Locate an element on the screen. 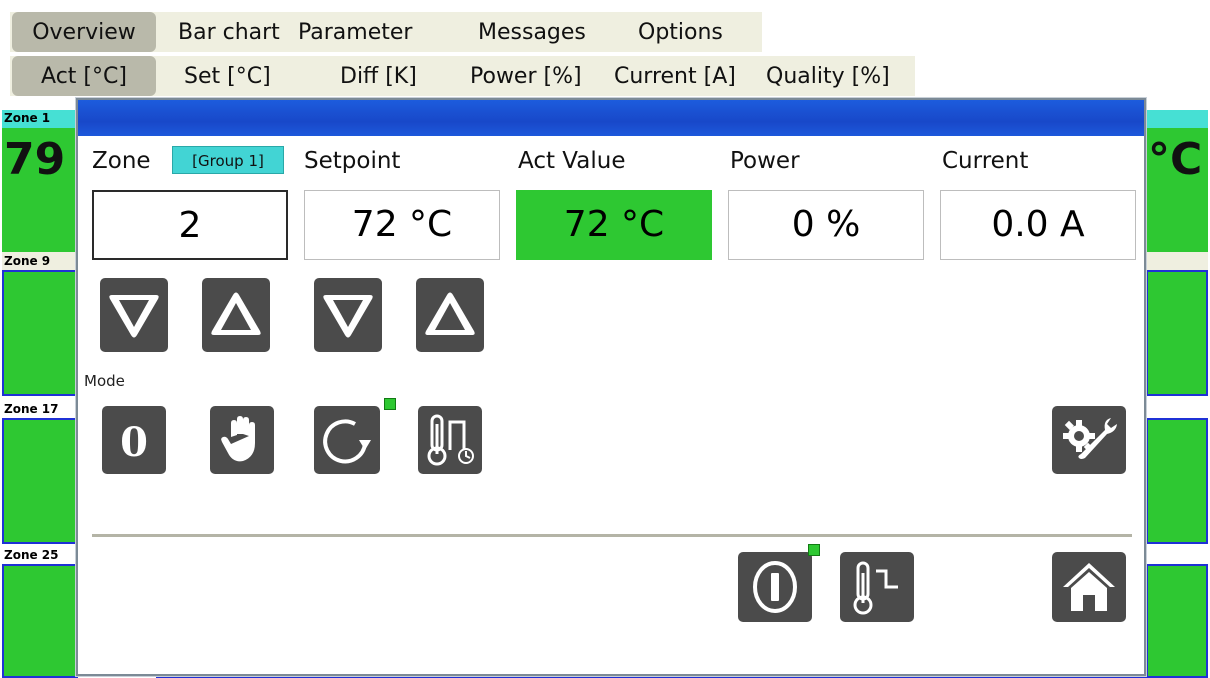 This screenshot has height=678, width=1210. svg-text: 0 is located at coordinates (134, 441).